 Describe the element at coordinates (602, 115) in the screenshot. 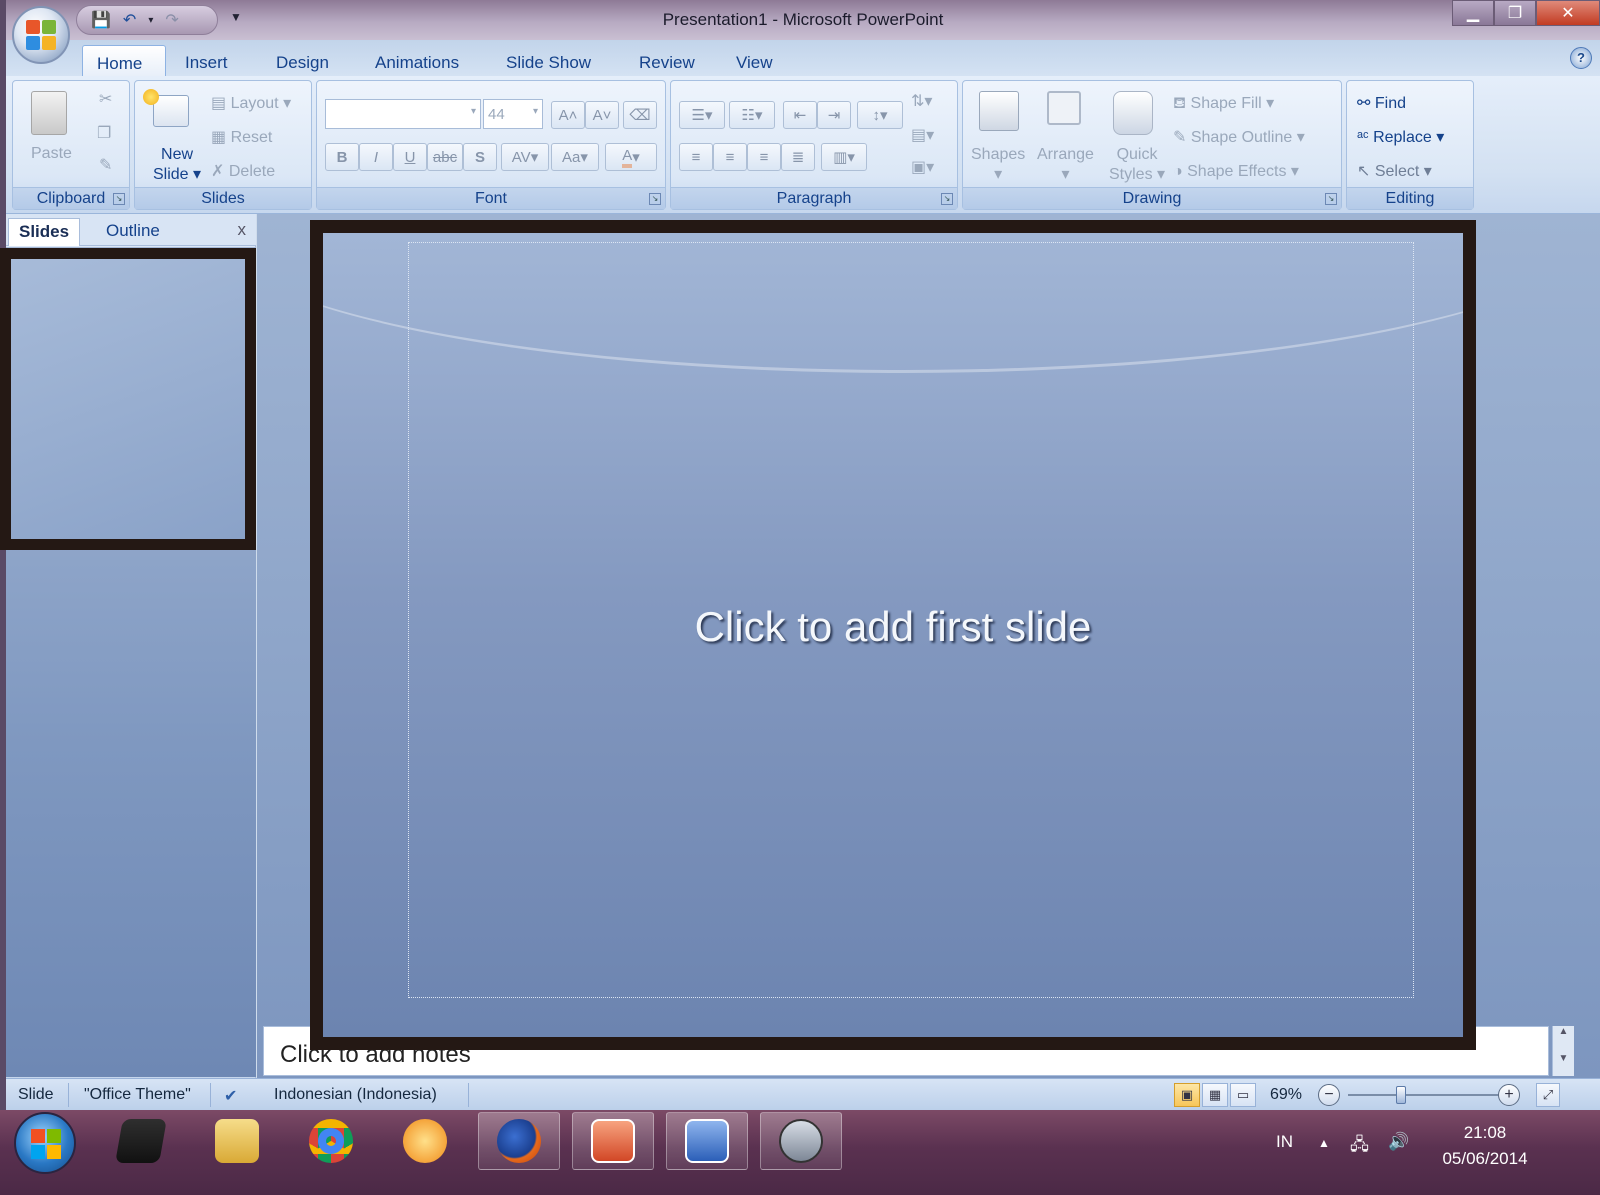

I see `shrink-font-button: A ˅` at that location.